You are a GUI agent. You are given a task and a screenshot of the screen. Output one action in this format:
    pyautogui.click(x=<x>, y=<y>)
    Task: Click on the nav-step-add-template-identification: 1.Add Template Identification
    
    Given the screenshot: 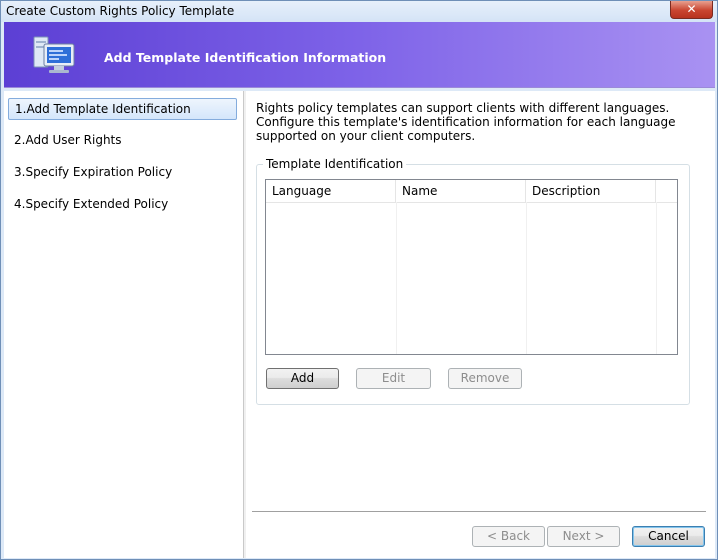 What is the action you would take?
    pyautogui.click(x=122, y=109)
    